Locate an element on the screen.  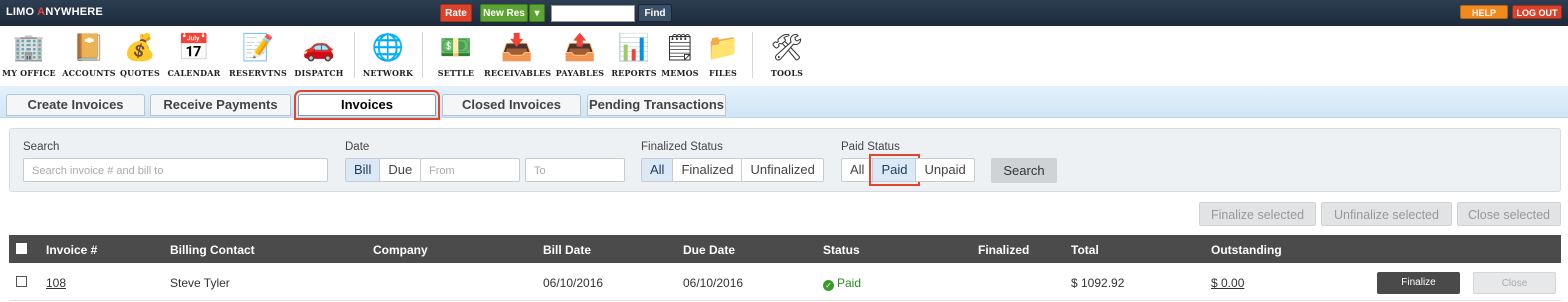
module-files: 📁 FILES is located at coordinates (723, 57).